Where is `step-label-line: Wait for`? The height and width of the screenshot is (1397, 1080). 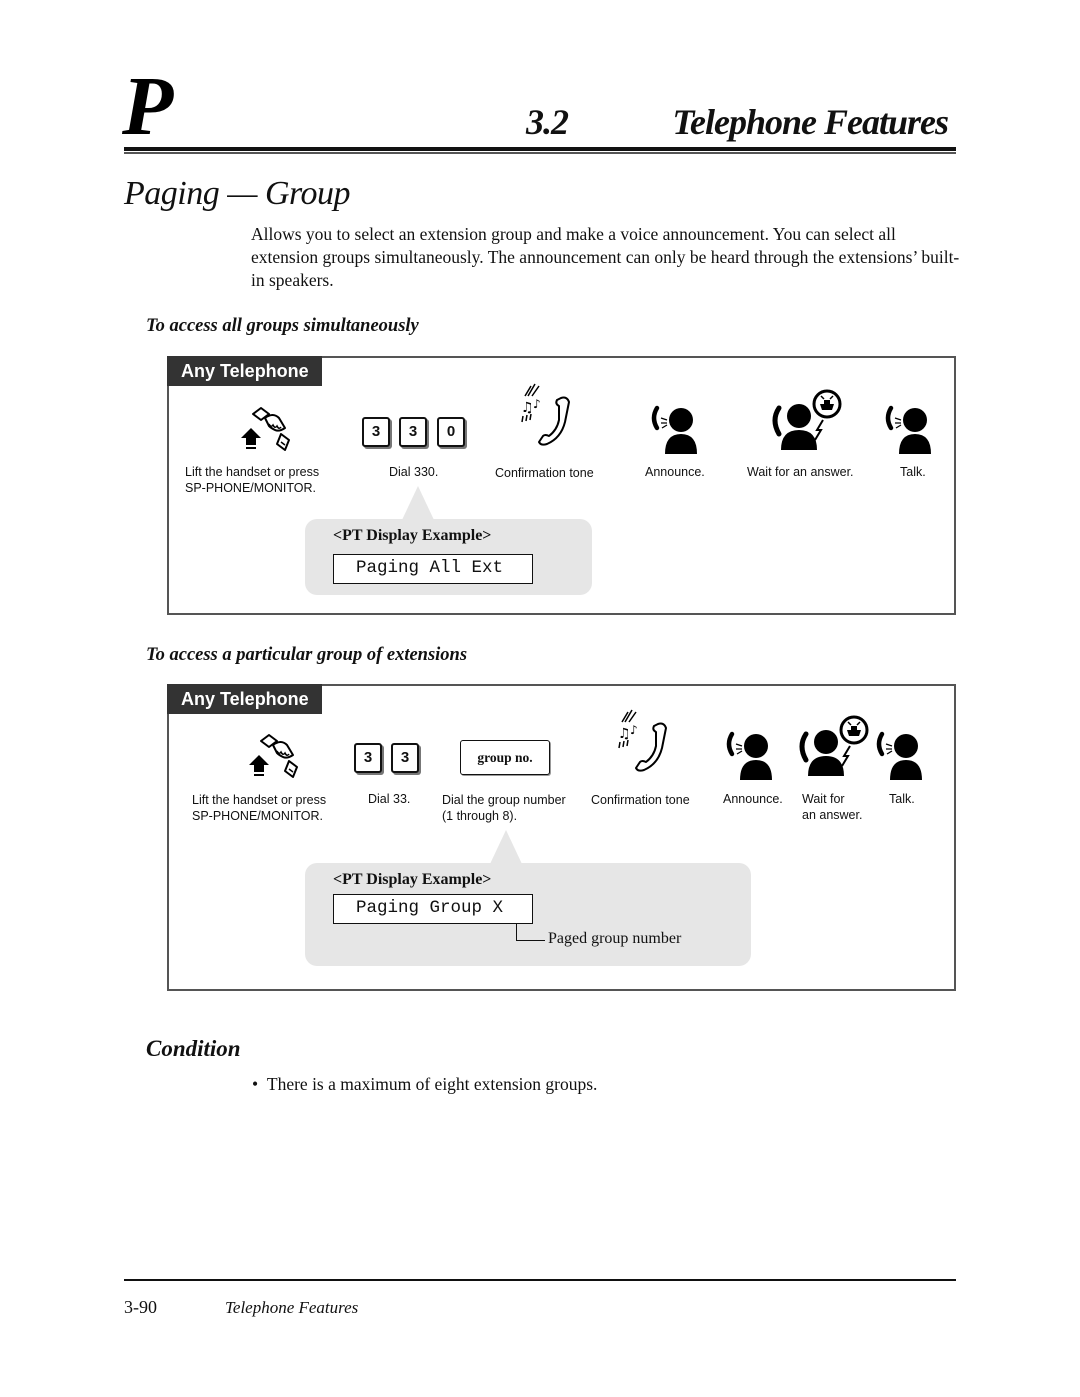 step-label-line: Wait for is located at coordinates (823, 799).